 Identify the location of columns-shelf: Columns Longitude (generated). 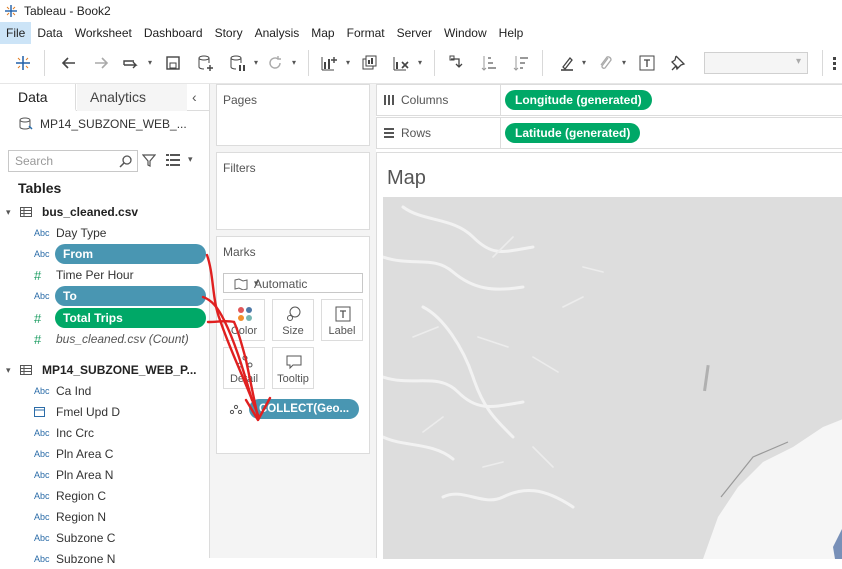
(609, 100).